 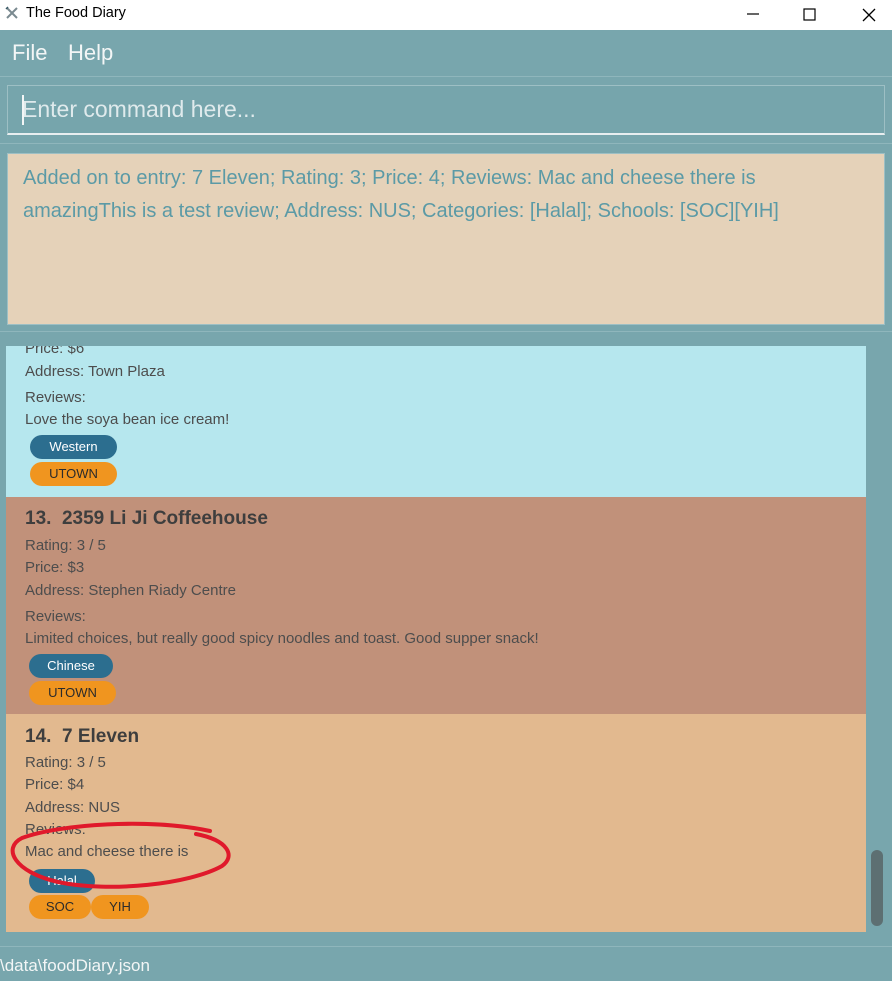 I want to click on entry-name: 2359 Li Ji Coffeehouse, so click(x=164, y=518).